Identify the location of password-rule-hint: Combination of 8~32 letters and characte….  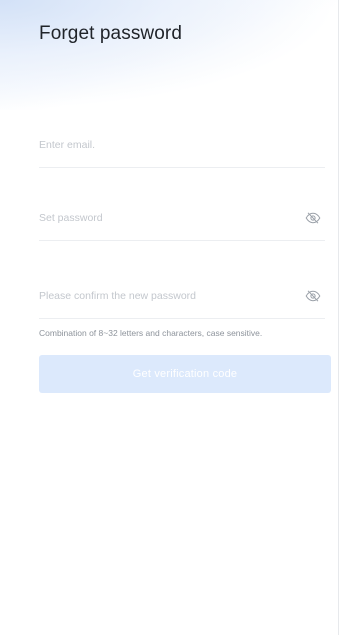
(151, 333).